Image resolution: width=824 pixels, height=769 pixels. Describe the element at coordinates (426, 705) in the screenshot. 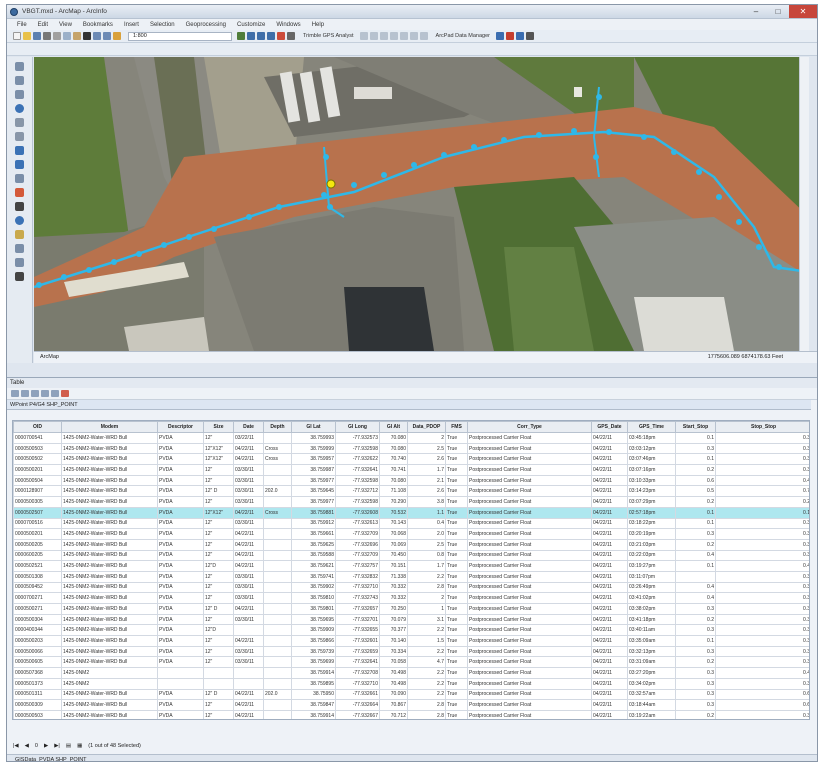

I see `table-cell: 2.8` at that location.